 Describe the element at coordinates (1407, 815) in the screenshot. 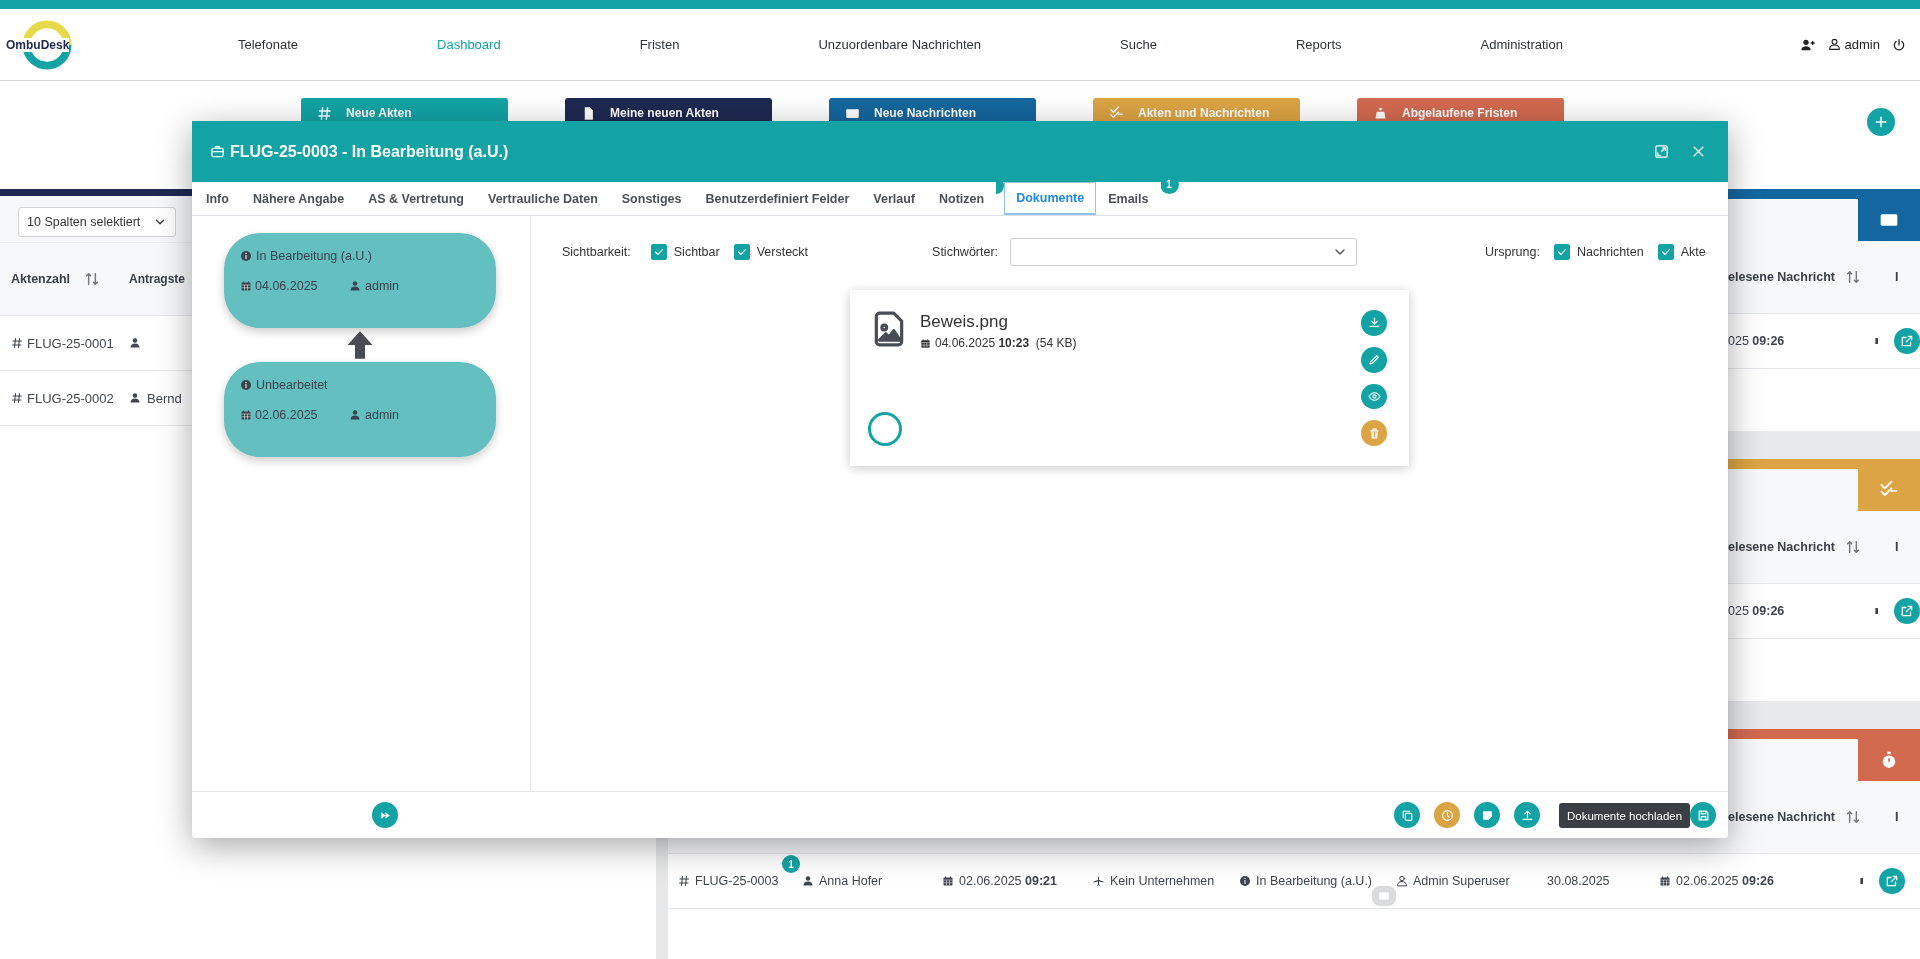

I see `copy-button` at that location.